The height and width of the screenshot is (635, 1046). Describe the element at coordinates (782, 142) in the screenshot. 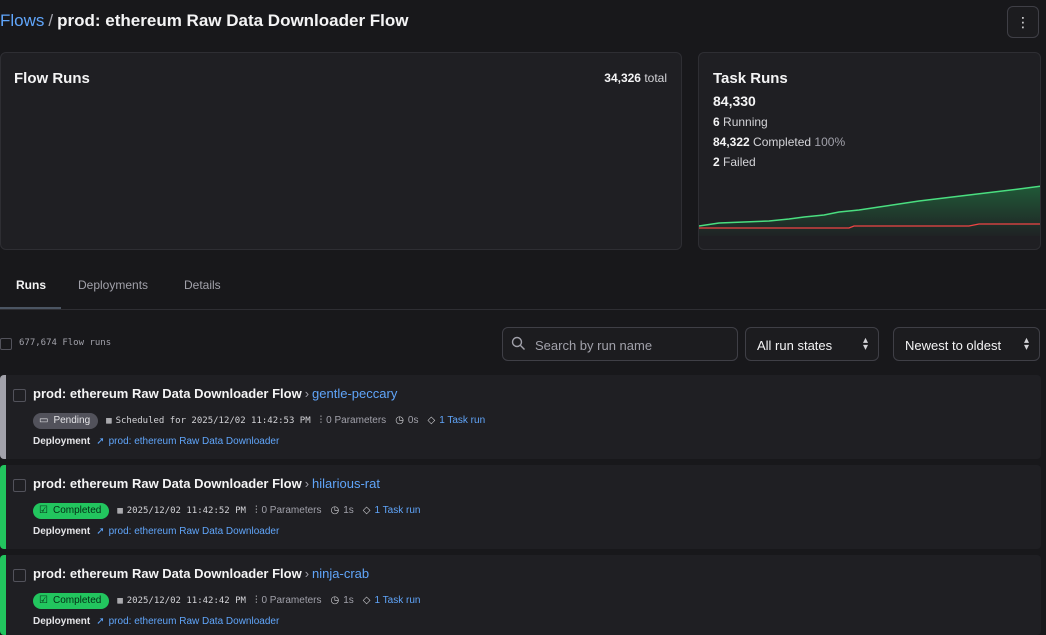

I see `completed-label: Completed` at that location.